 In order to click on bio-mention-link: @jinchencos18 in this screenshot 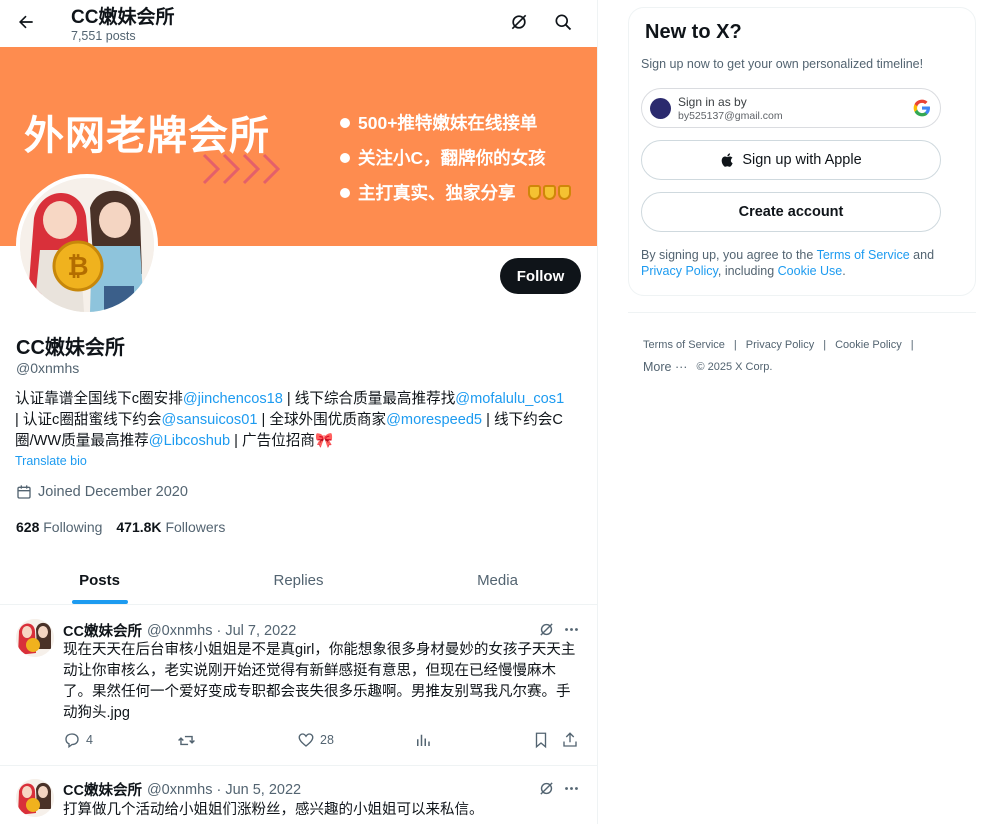, I will do `click(233, 399)`.